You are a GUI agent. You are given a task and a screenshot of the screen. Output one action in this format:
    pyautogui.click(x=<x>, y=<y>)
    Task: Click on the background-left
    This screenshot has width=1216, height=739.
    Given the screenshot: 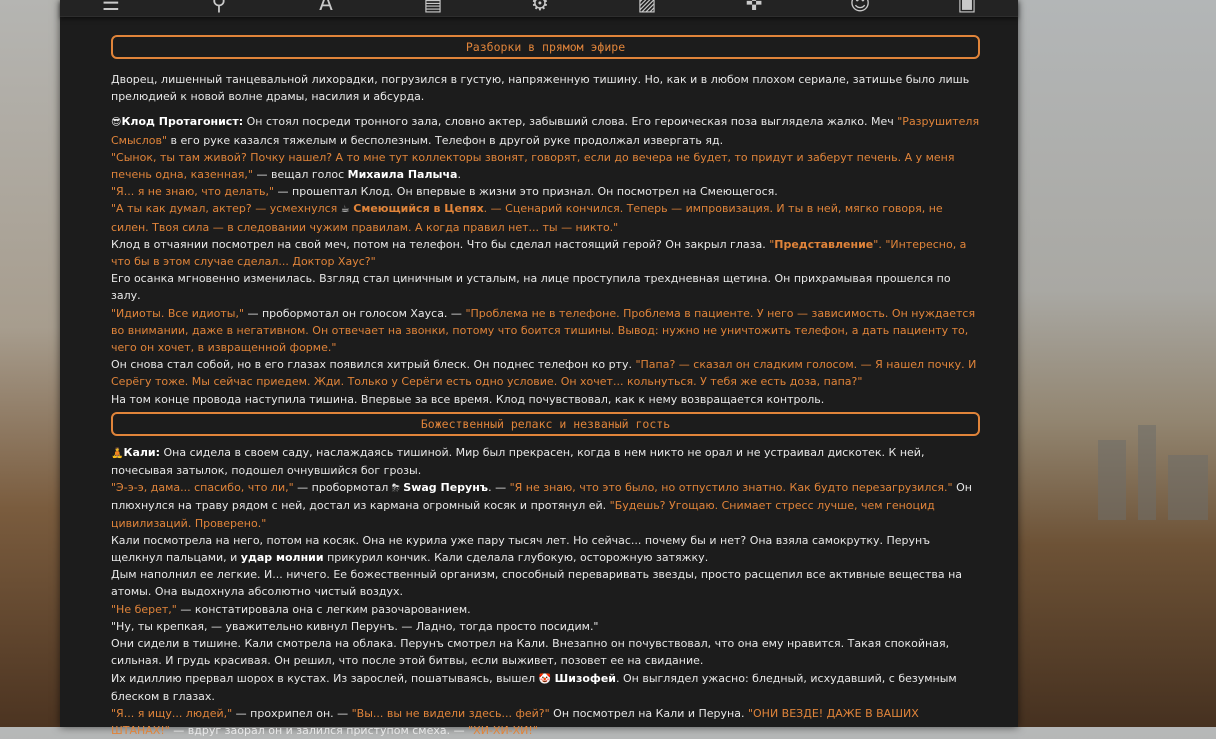 What is the action you would take?
    pyautogui.click(x=30, y=363)
    